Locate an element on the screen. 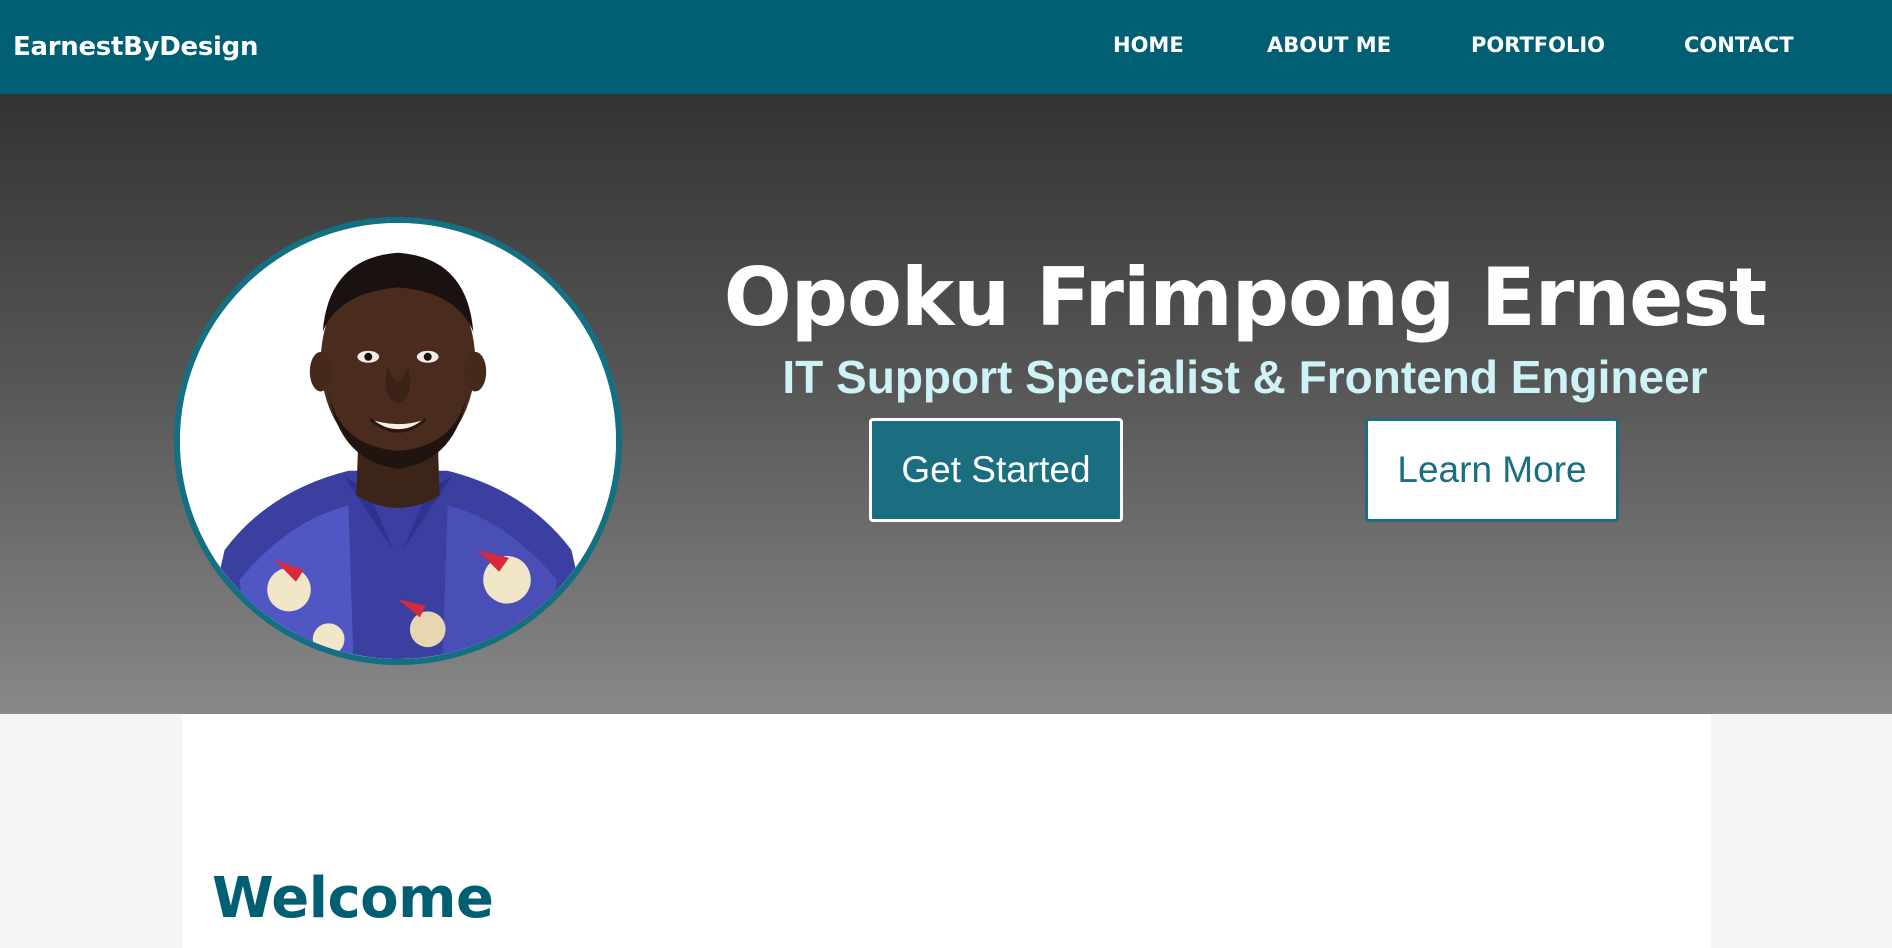 The width and height of the screenshot is (1892, 948). profile-photo is located at coordinates (398, 441).